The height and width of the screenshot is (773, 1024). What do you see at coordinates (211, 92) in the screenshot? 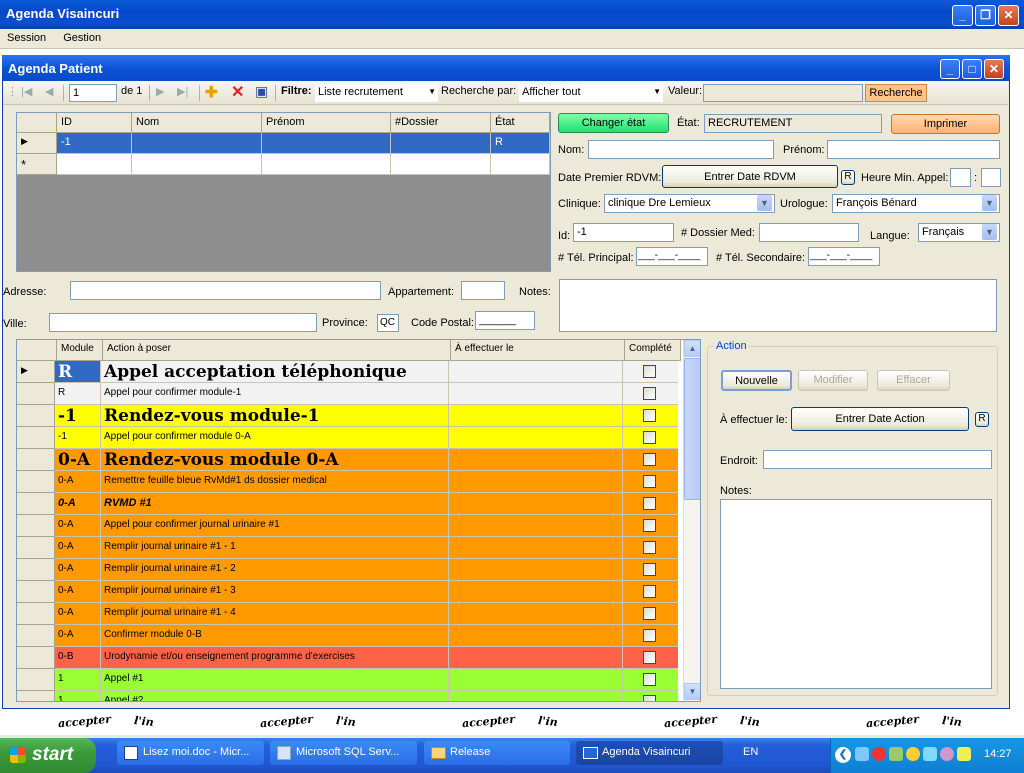
I see `add-new-icon: ✚` at bounding box center [211, 92].